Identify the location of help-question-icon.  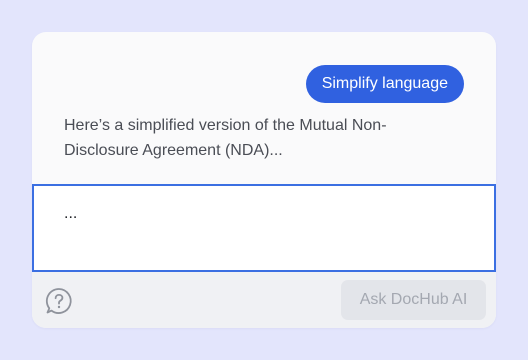
(59, 301).